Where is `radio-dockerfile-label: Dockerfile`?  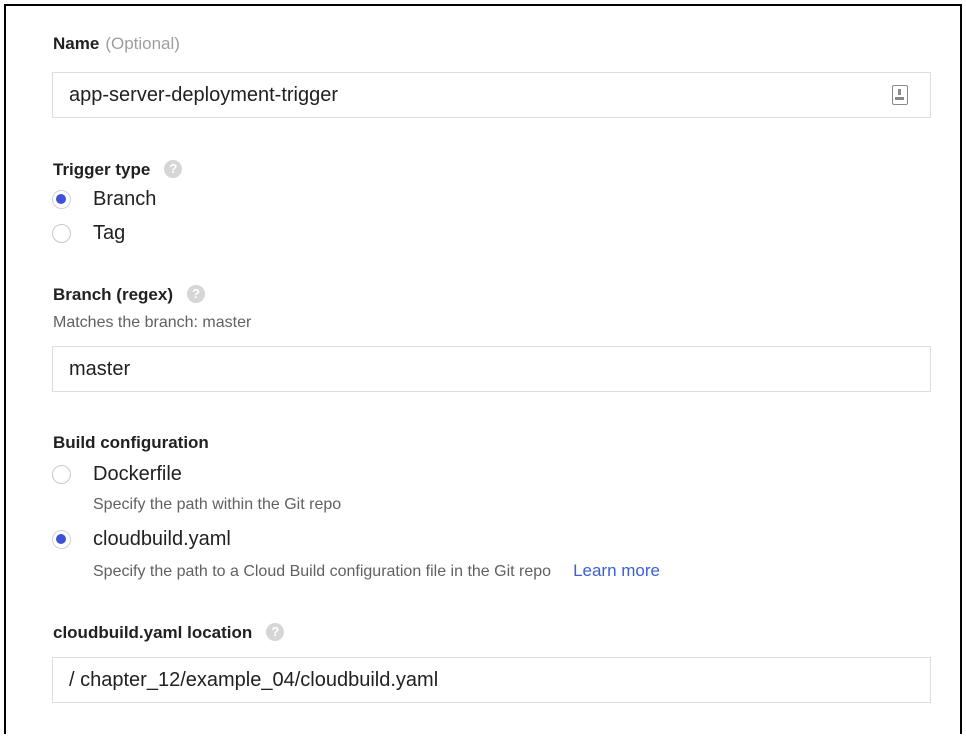
radio-dockerfile-label: Dockerfile is located at coordinates (137, 474).